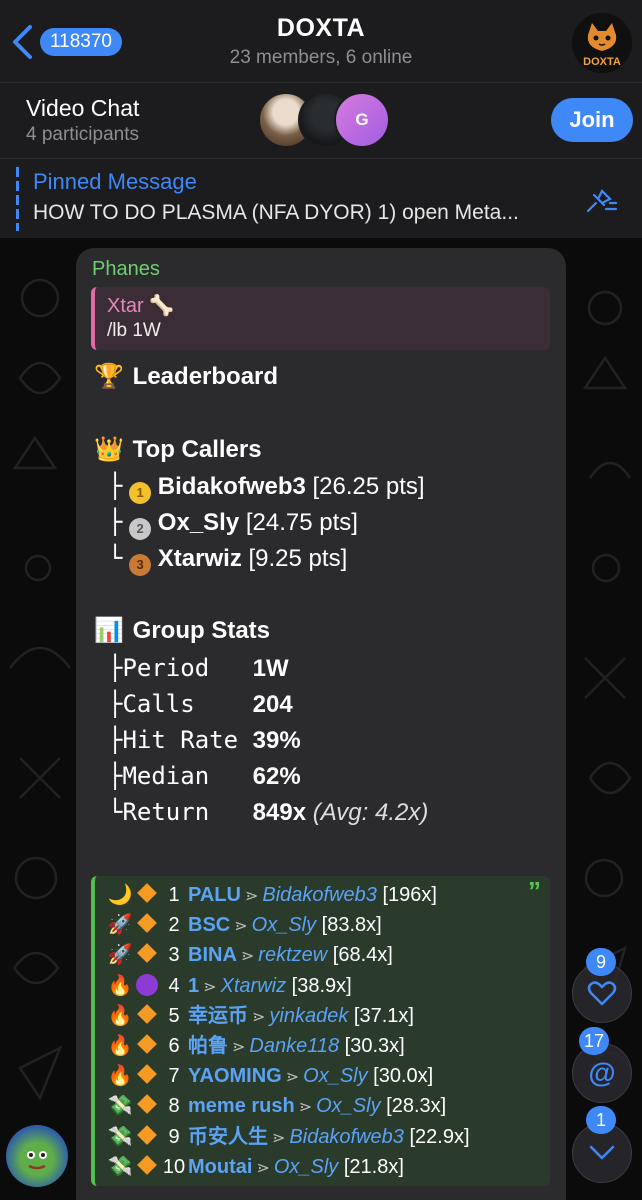 This screenshot has width=642, height=1200. What do you see at coordinates (254, 986) in the screenshot?
I see `caller-link: Xtarwiz` at bounding box center [254, 986].